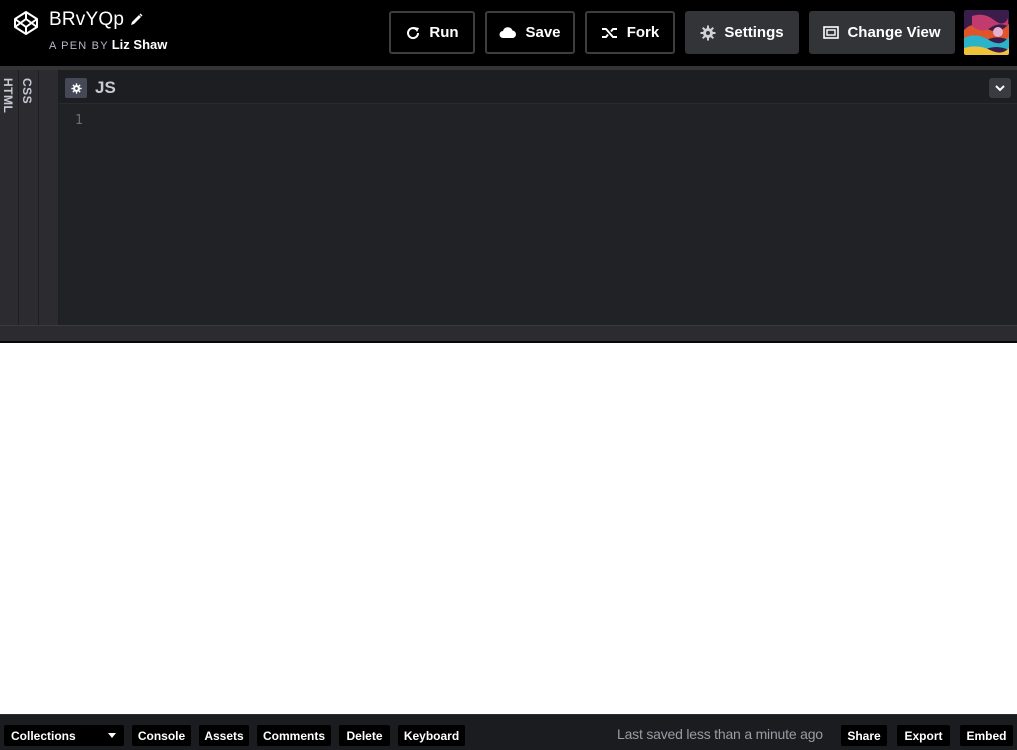 The image size is (1017, 750). I want to click on tab-html: HTML, so click(9, 197).